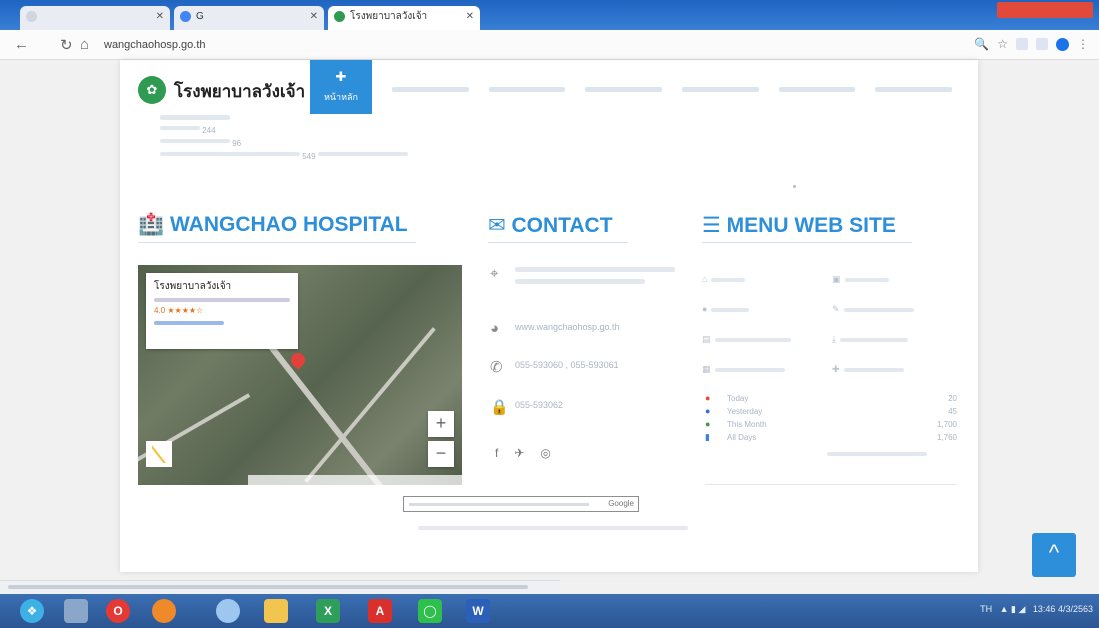 The width and height of the screenshot is (1099, 628). Describe the element at coordinates (151, 224) in the screenshot. I see `building-icon: 🏥` at that location.